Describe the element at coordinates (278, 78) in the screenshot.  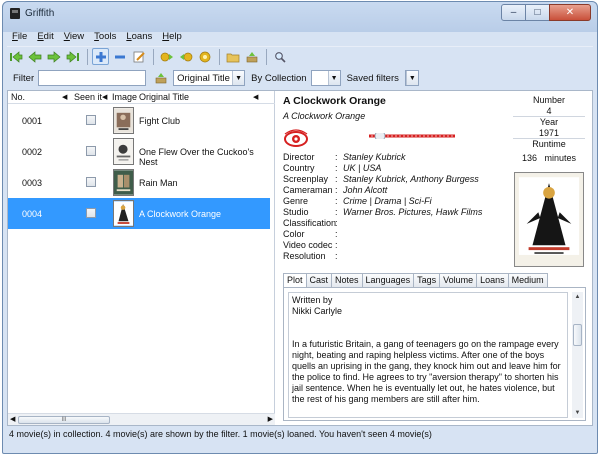
I see `by-collection-button: By Collection` at that location.